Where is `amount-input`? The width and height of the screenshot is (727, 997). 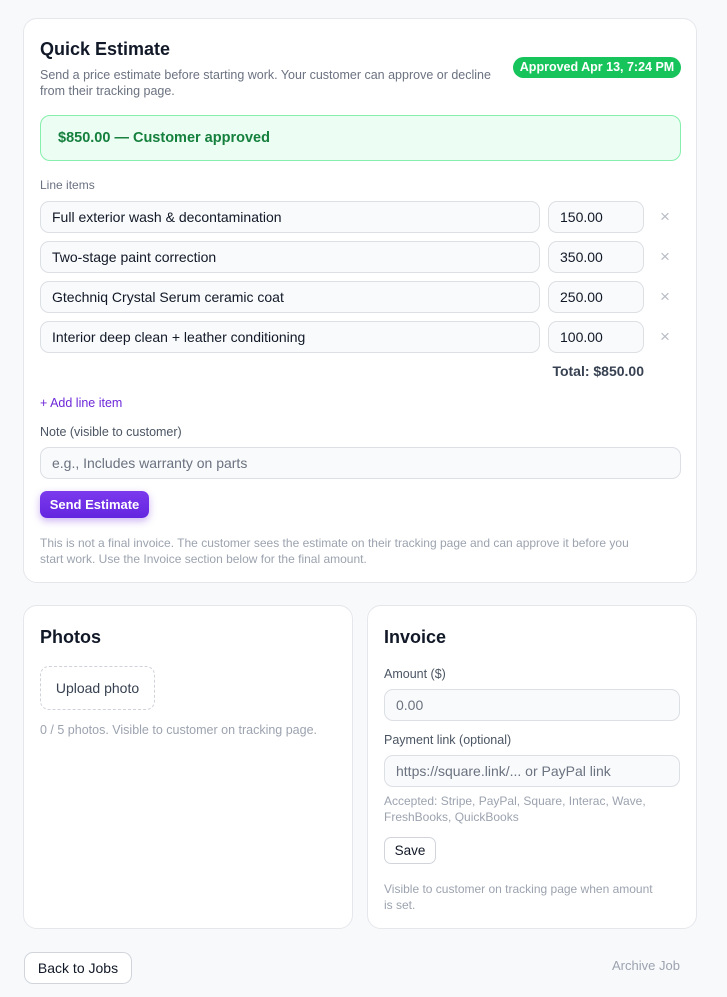
amount-input is located at coordinates (532, 705).